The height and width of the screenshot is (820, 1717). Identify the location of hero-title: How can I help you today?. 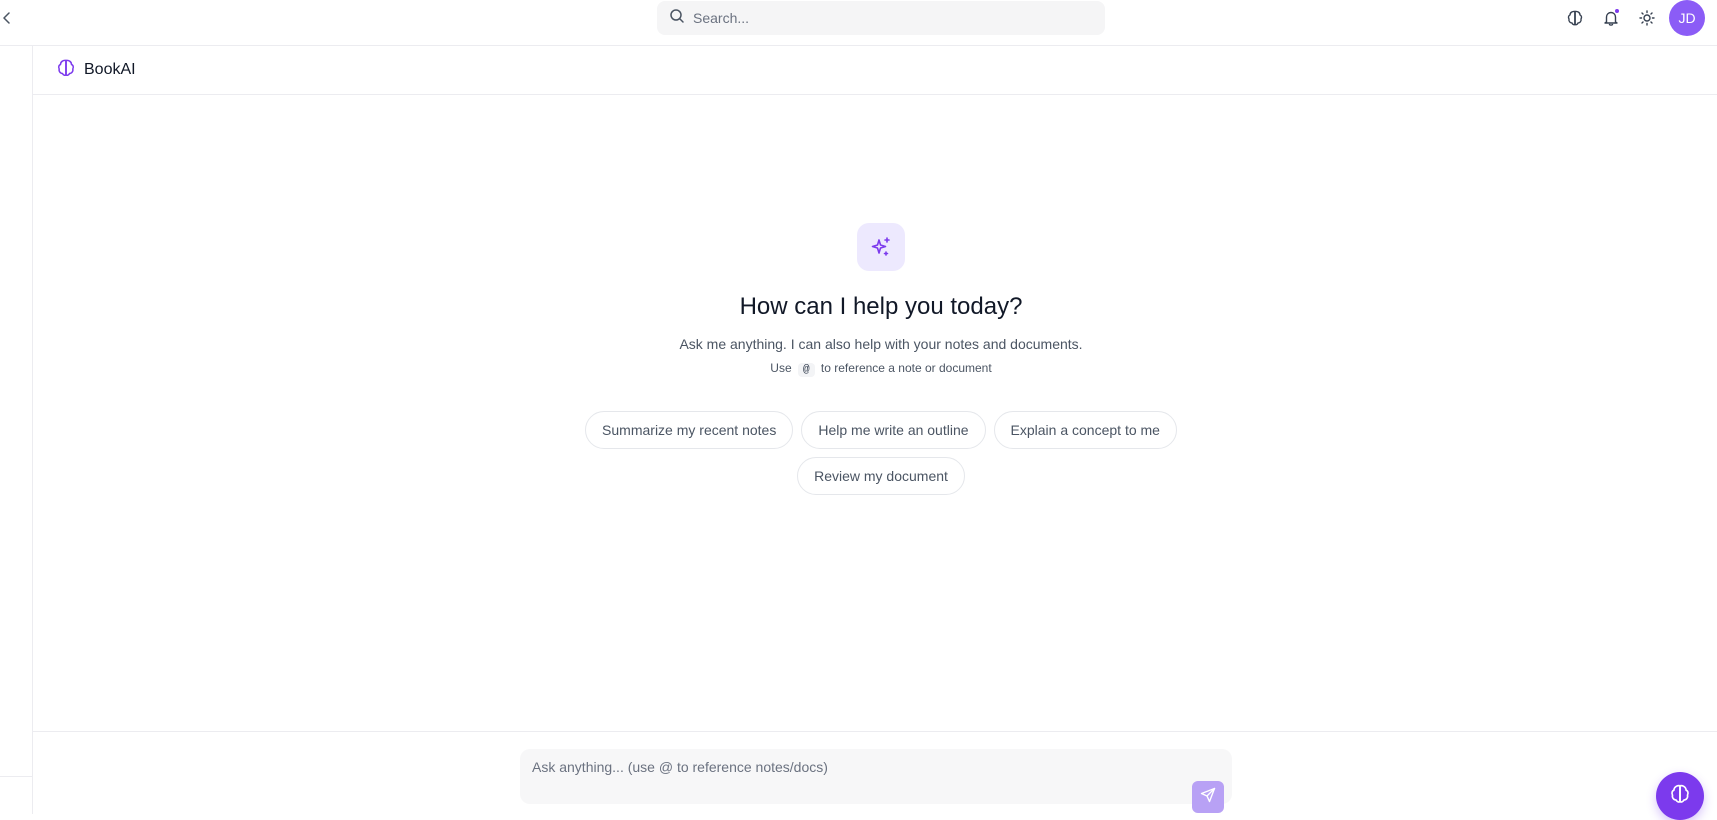
(881, 306).